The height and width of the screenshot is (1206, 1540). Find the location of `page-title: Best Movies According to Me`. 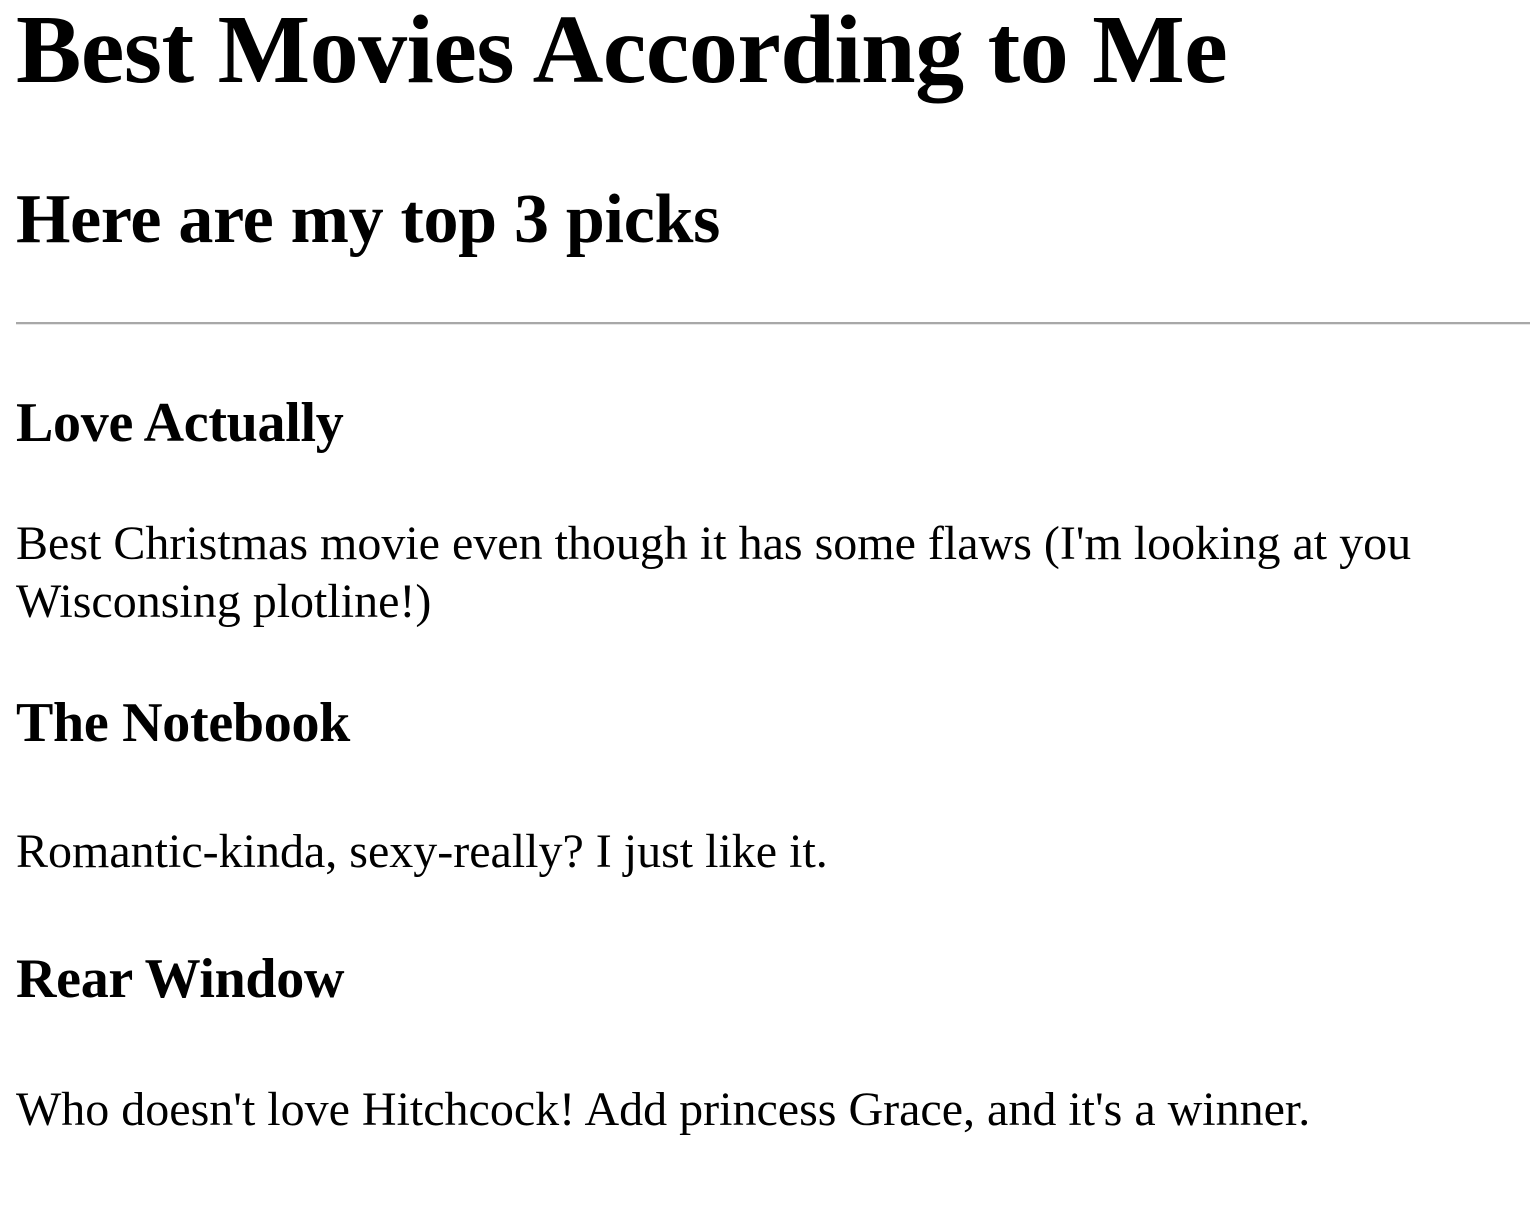

page-title: Best Movies According to Me is located at coordinates (622, 52).